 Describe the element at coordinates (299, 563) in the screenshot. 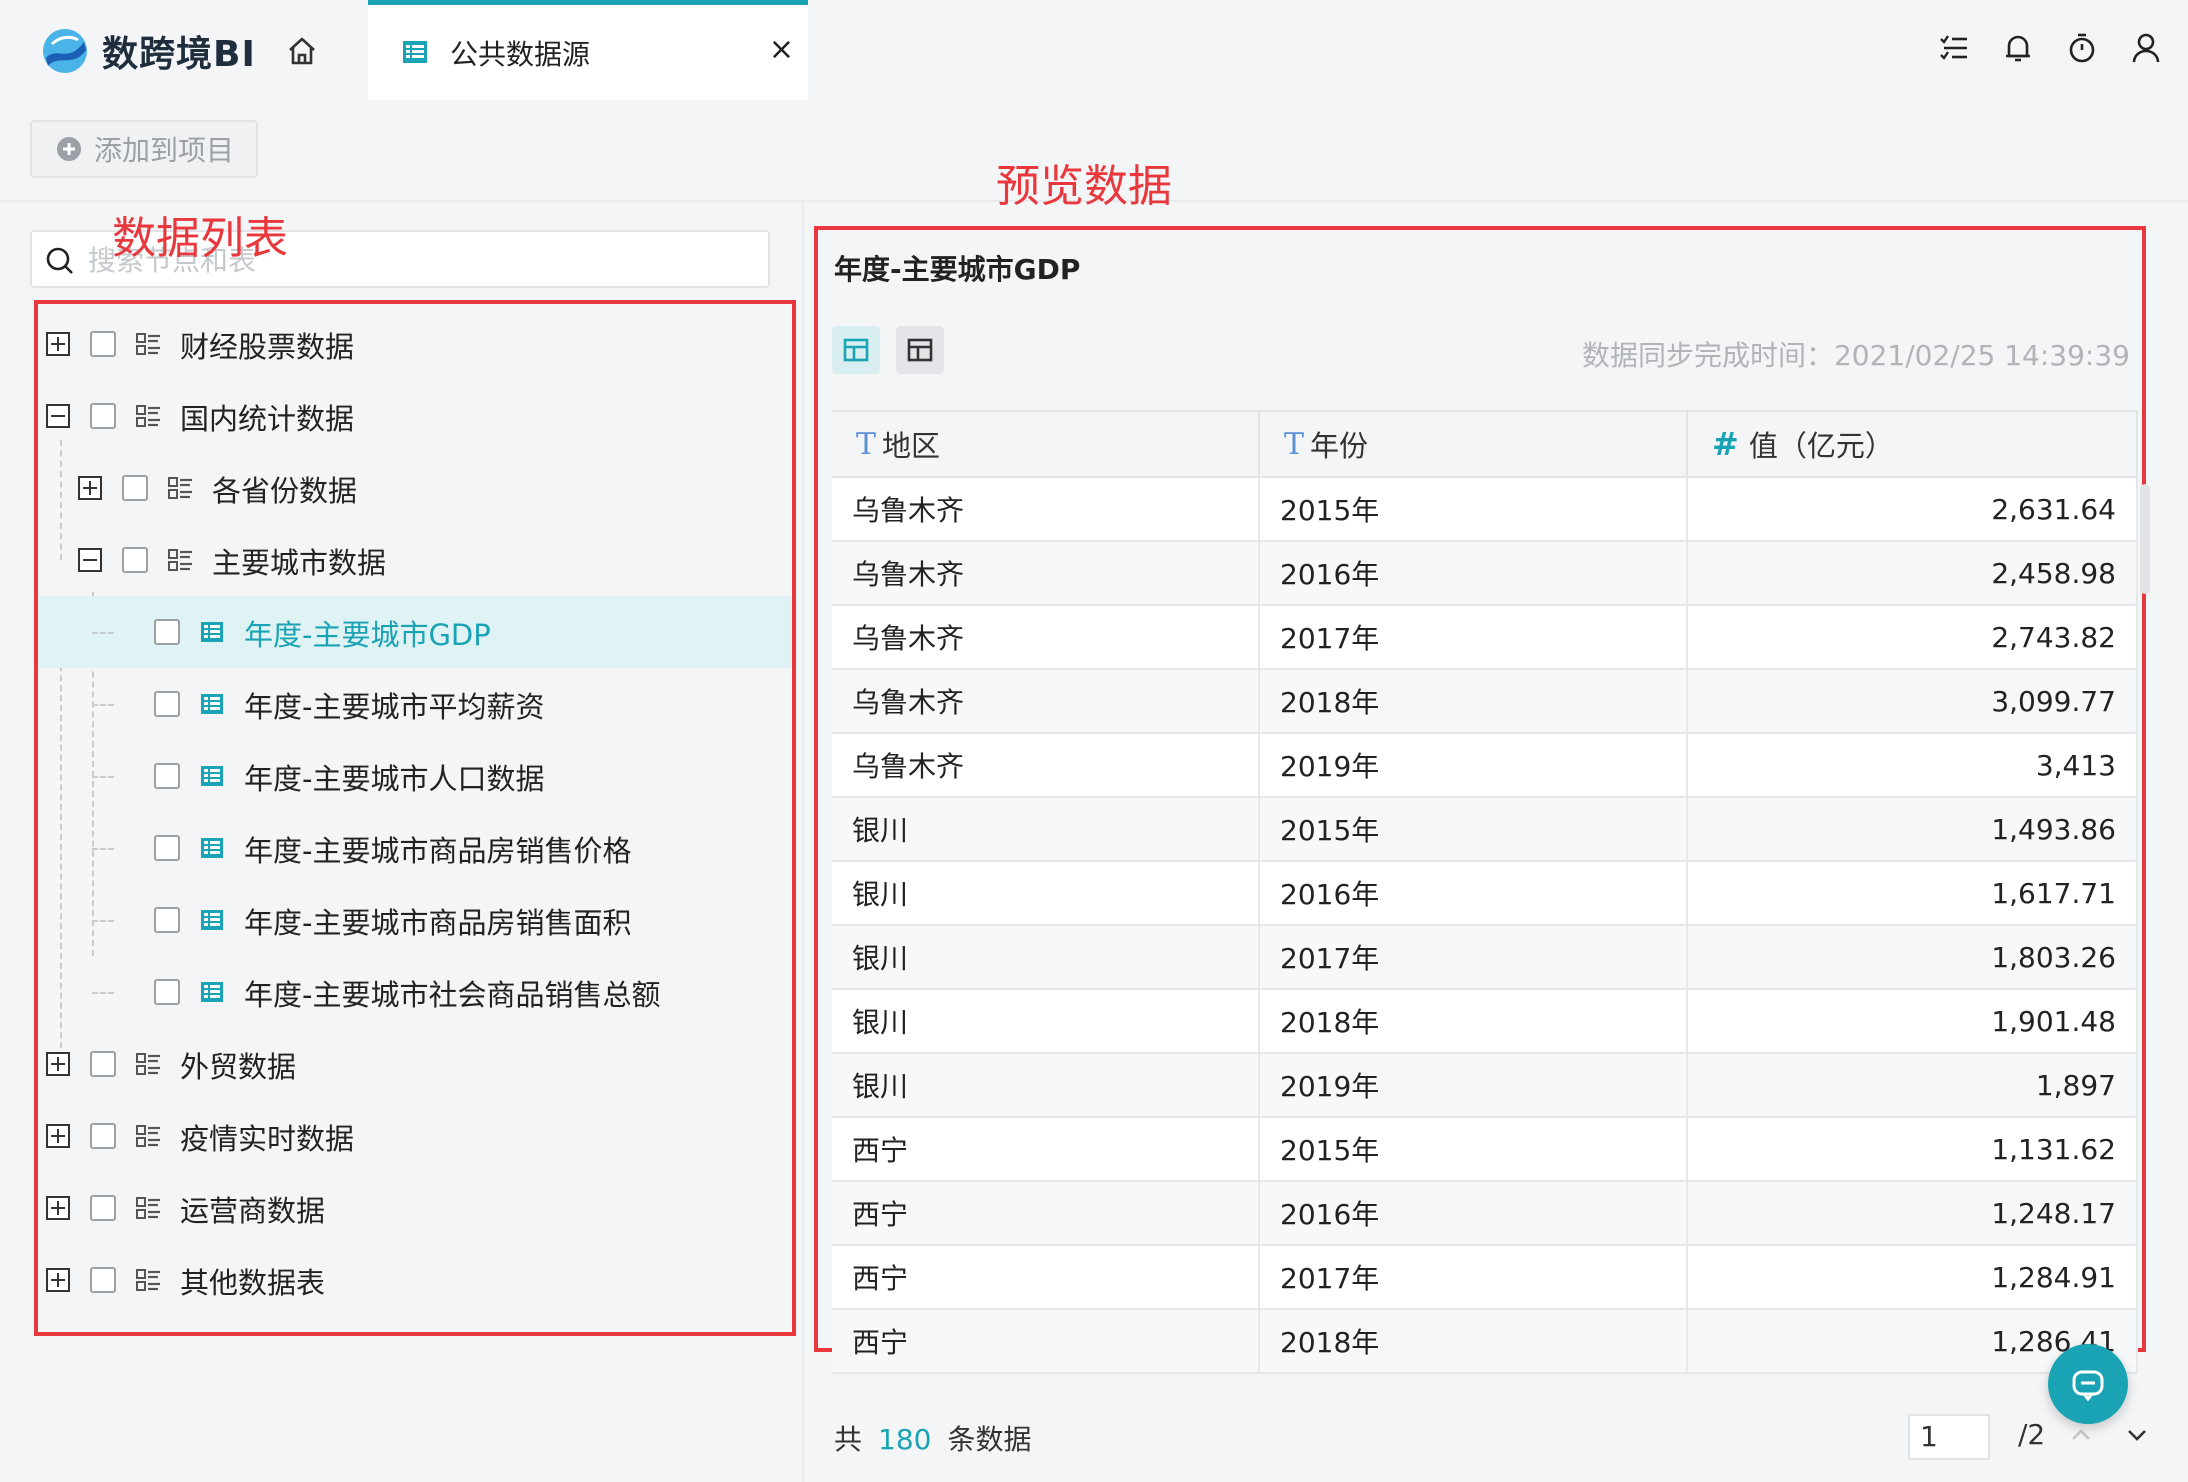

I see `tree-node-label: 主要城市数据` at that location.